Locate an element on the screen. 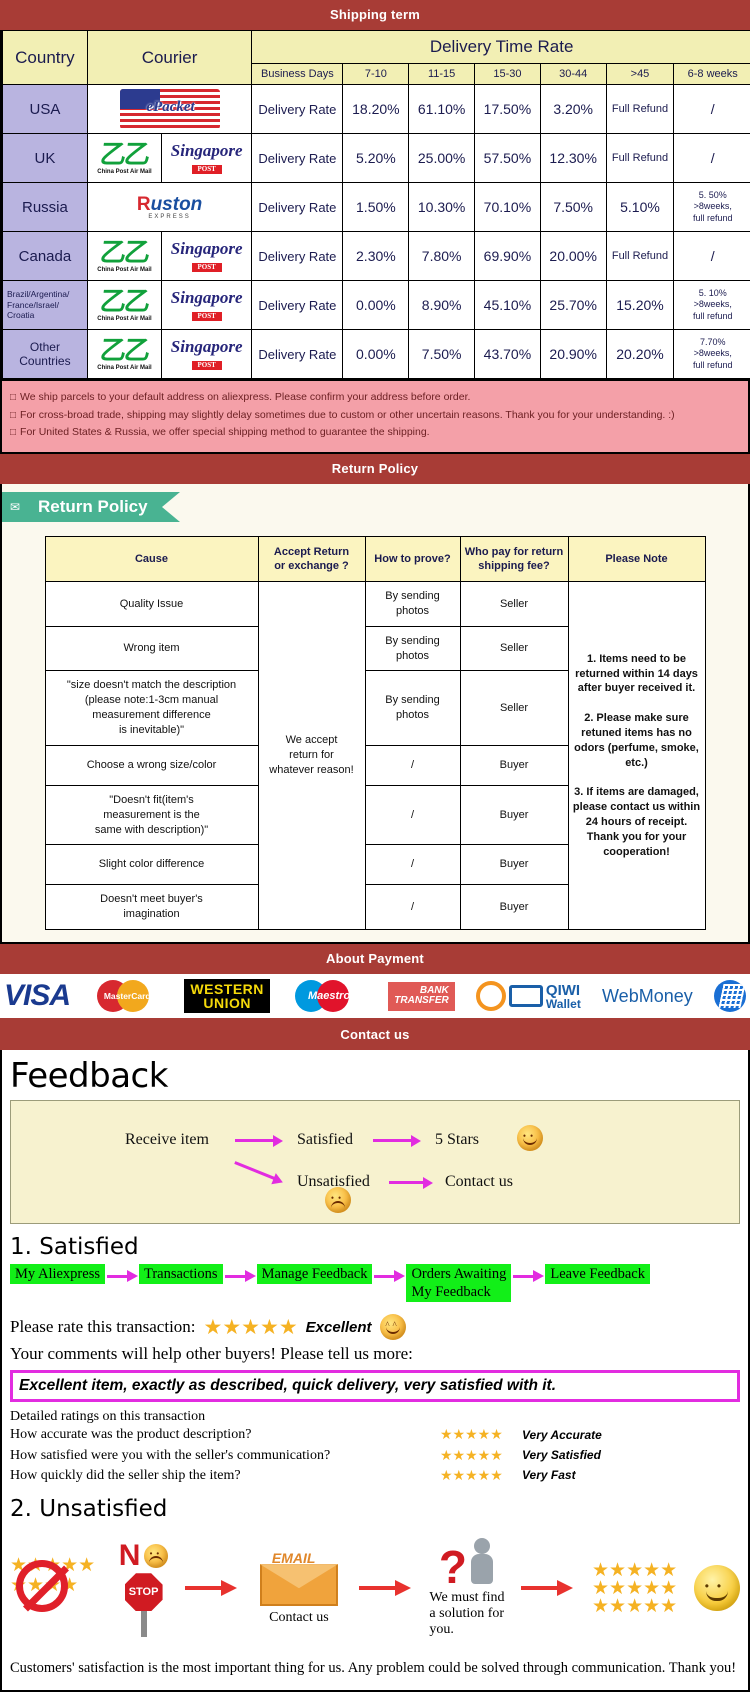 The height and width of the screenshot is (1692, 750). header-range-15-30: 15-30 is located at coordinates (508, 74).